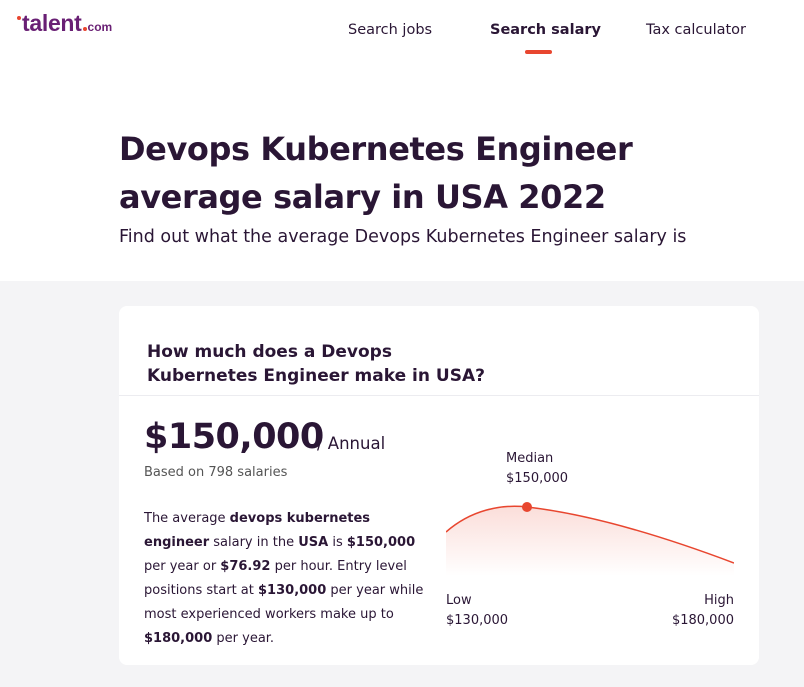 The height and width of the screenshot is (687, 804). Describe the element at coordinates (459, 600) in the screenshot. I see `low-label: Low` at that location.